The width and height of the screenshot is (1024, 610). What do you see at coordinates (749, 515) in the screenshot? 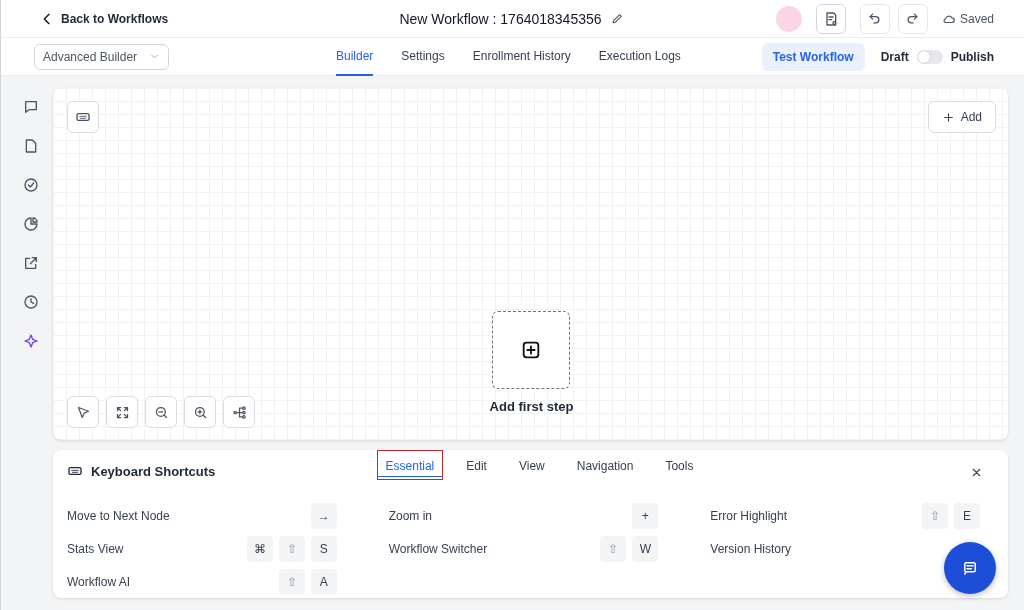
I see `shortcut-label: Error Highlight` at bounding box center [749, 515].